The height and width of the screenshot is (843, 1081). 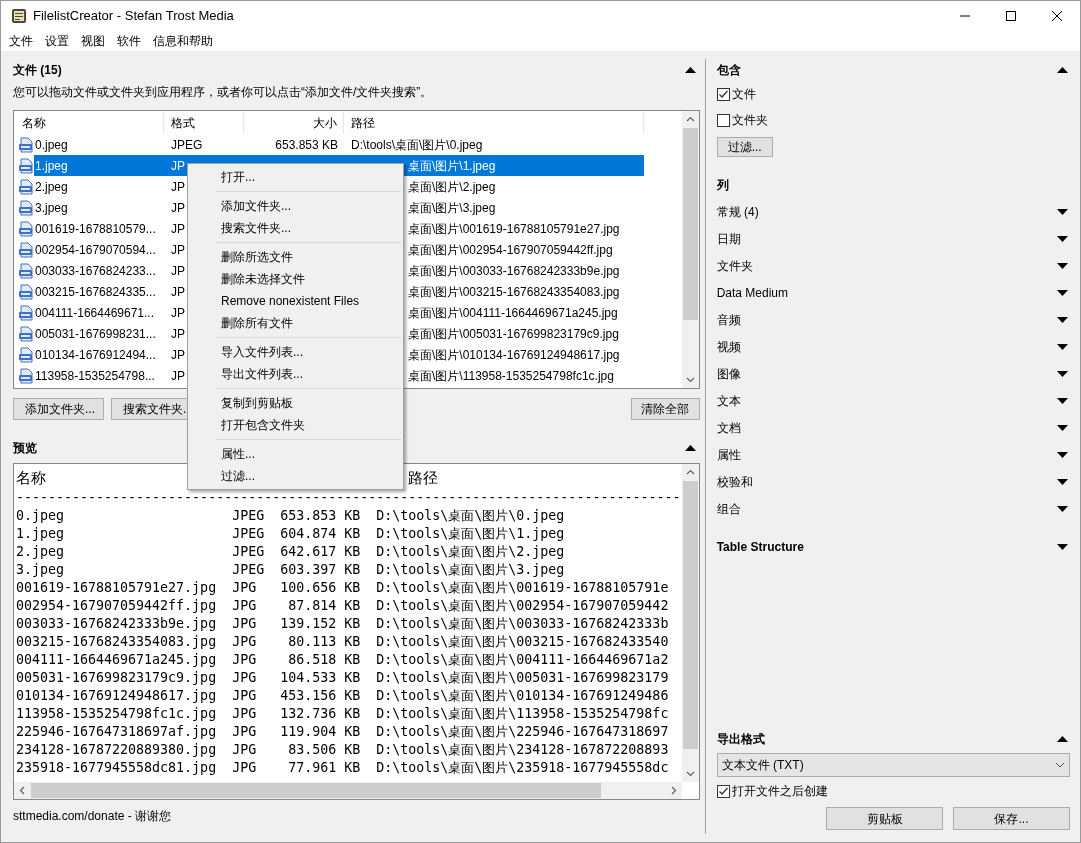 I want to click on preview-cell: D:\tools\桌面\图片\004111-1664469671a2, so click(x=522, y=660).